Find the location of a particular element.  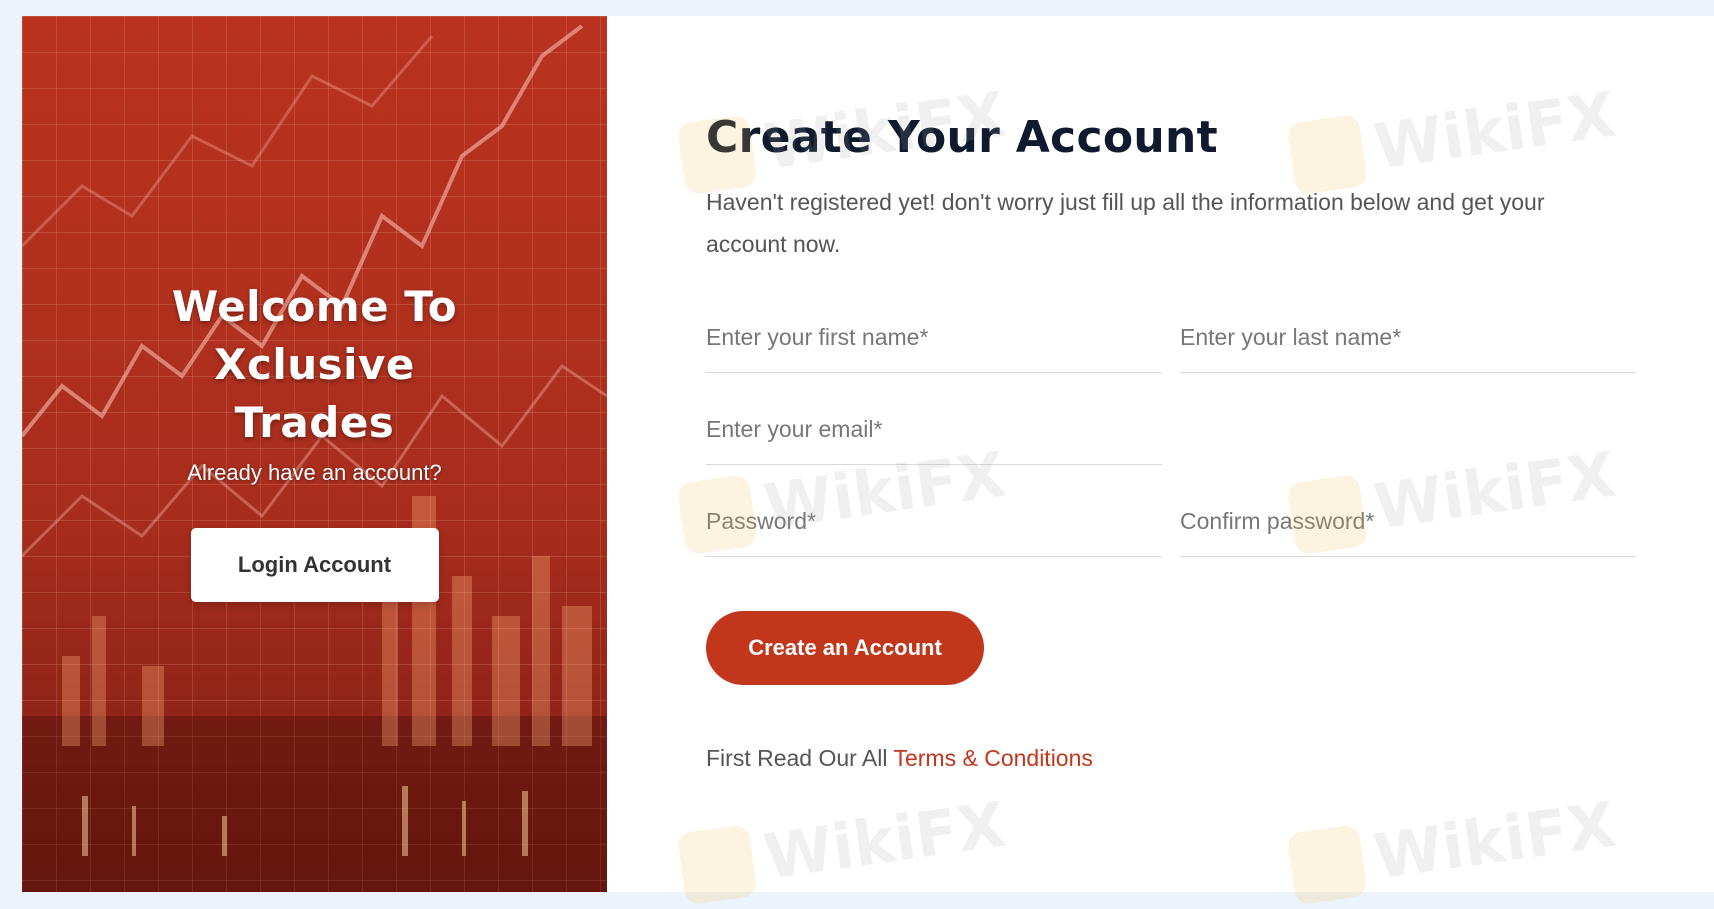

first-name-input is located at coordinates (934, 337).